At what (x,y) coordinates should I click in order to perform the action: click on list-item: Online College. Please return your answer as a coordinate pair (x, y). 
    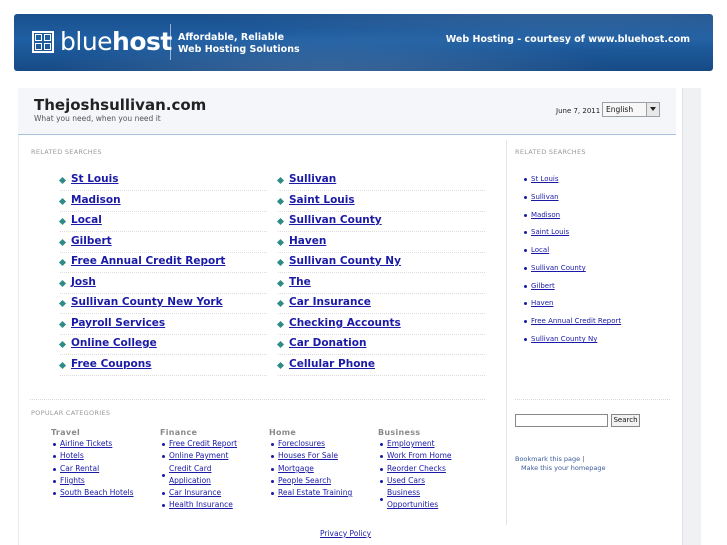
    Looking at the image, I should click on (162, 345).